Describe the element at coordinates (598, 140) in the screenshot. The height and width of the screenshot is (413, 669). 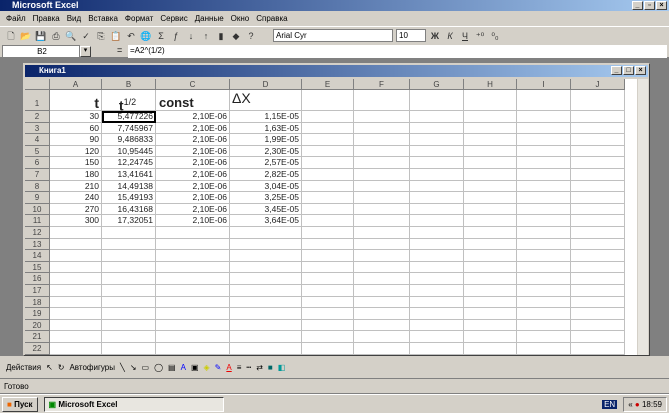
I see `cell-J4` at that location.